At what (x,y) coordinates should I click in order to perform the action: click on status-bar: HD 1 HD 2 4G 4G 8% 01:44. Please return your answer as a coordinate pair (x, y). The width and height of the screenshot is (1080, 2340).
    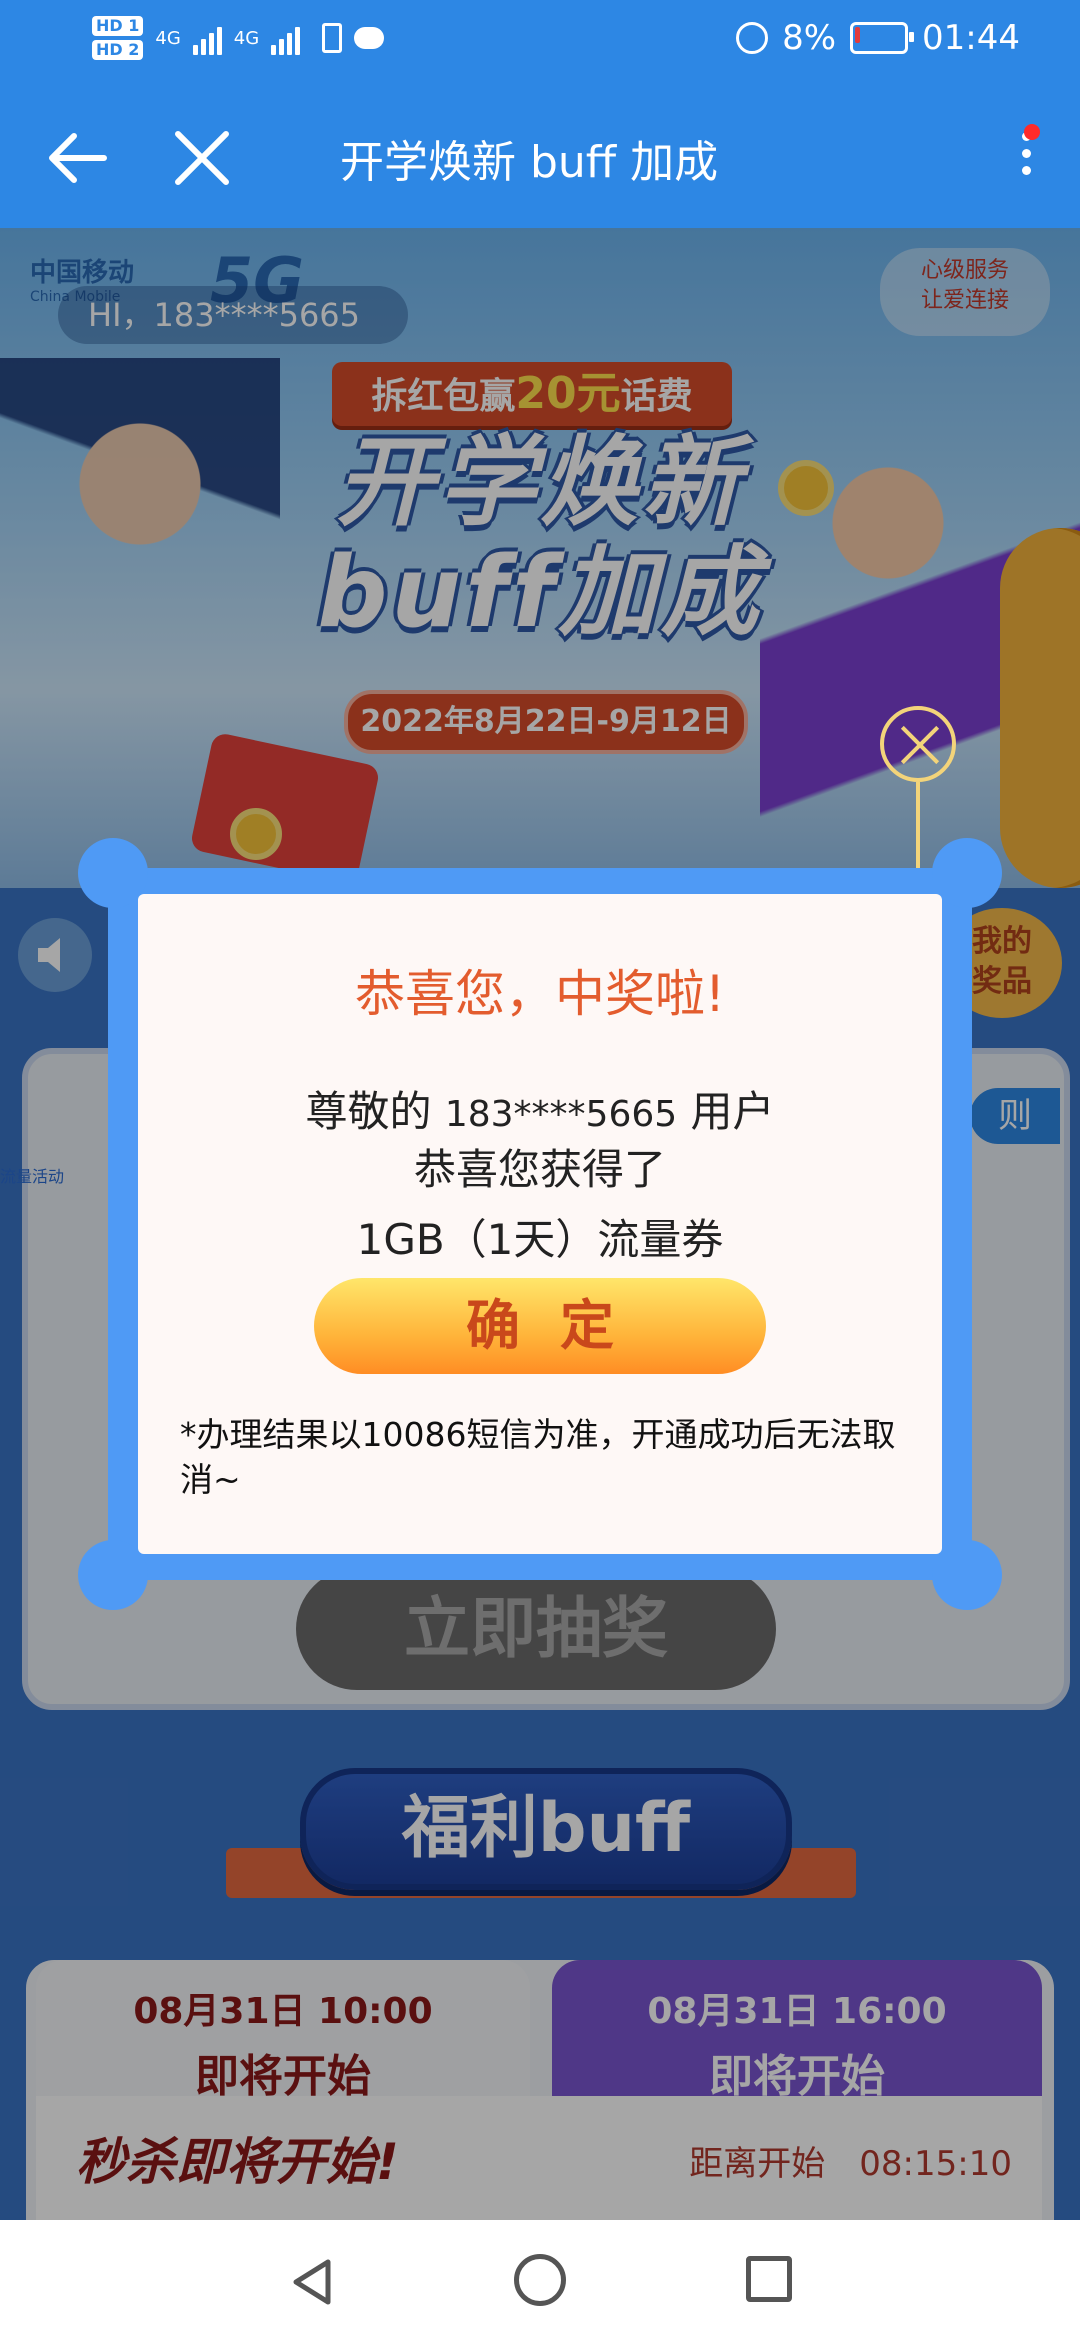
    Looking at the image, I should click on (540, 44).